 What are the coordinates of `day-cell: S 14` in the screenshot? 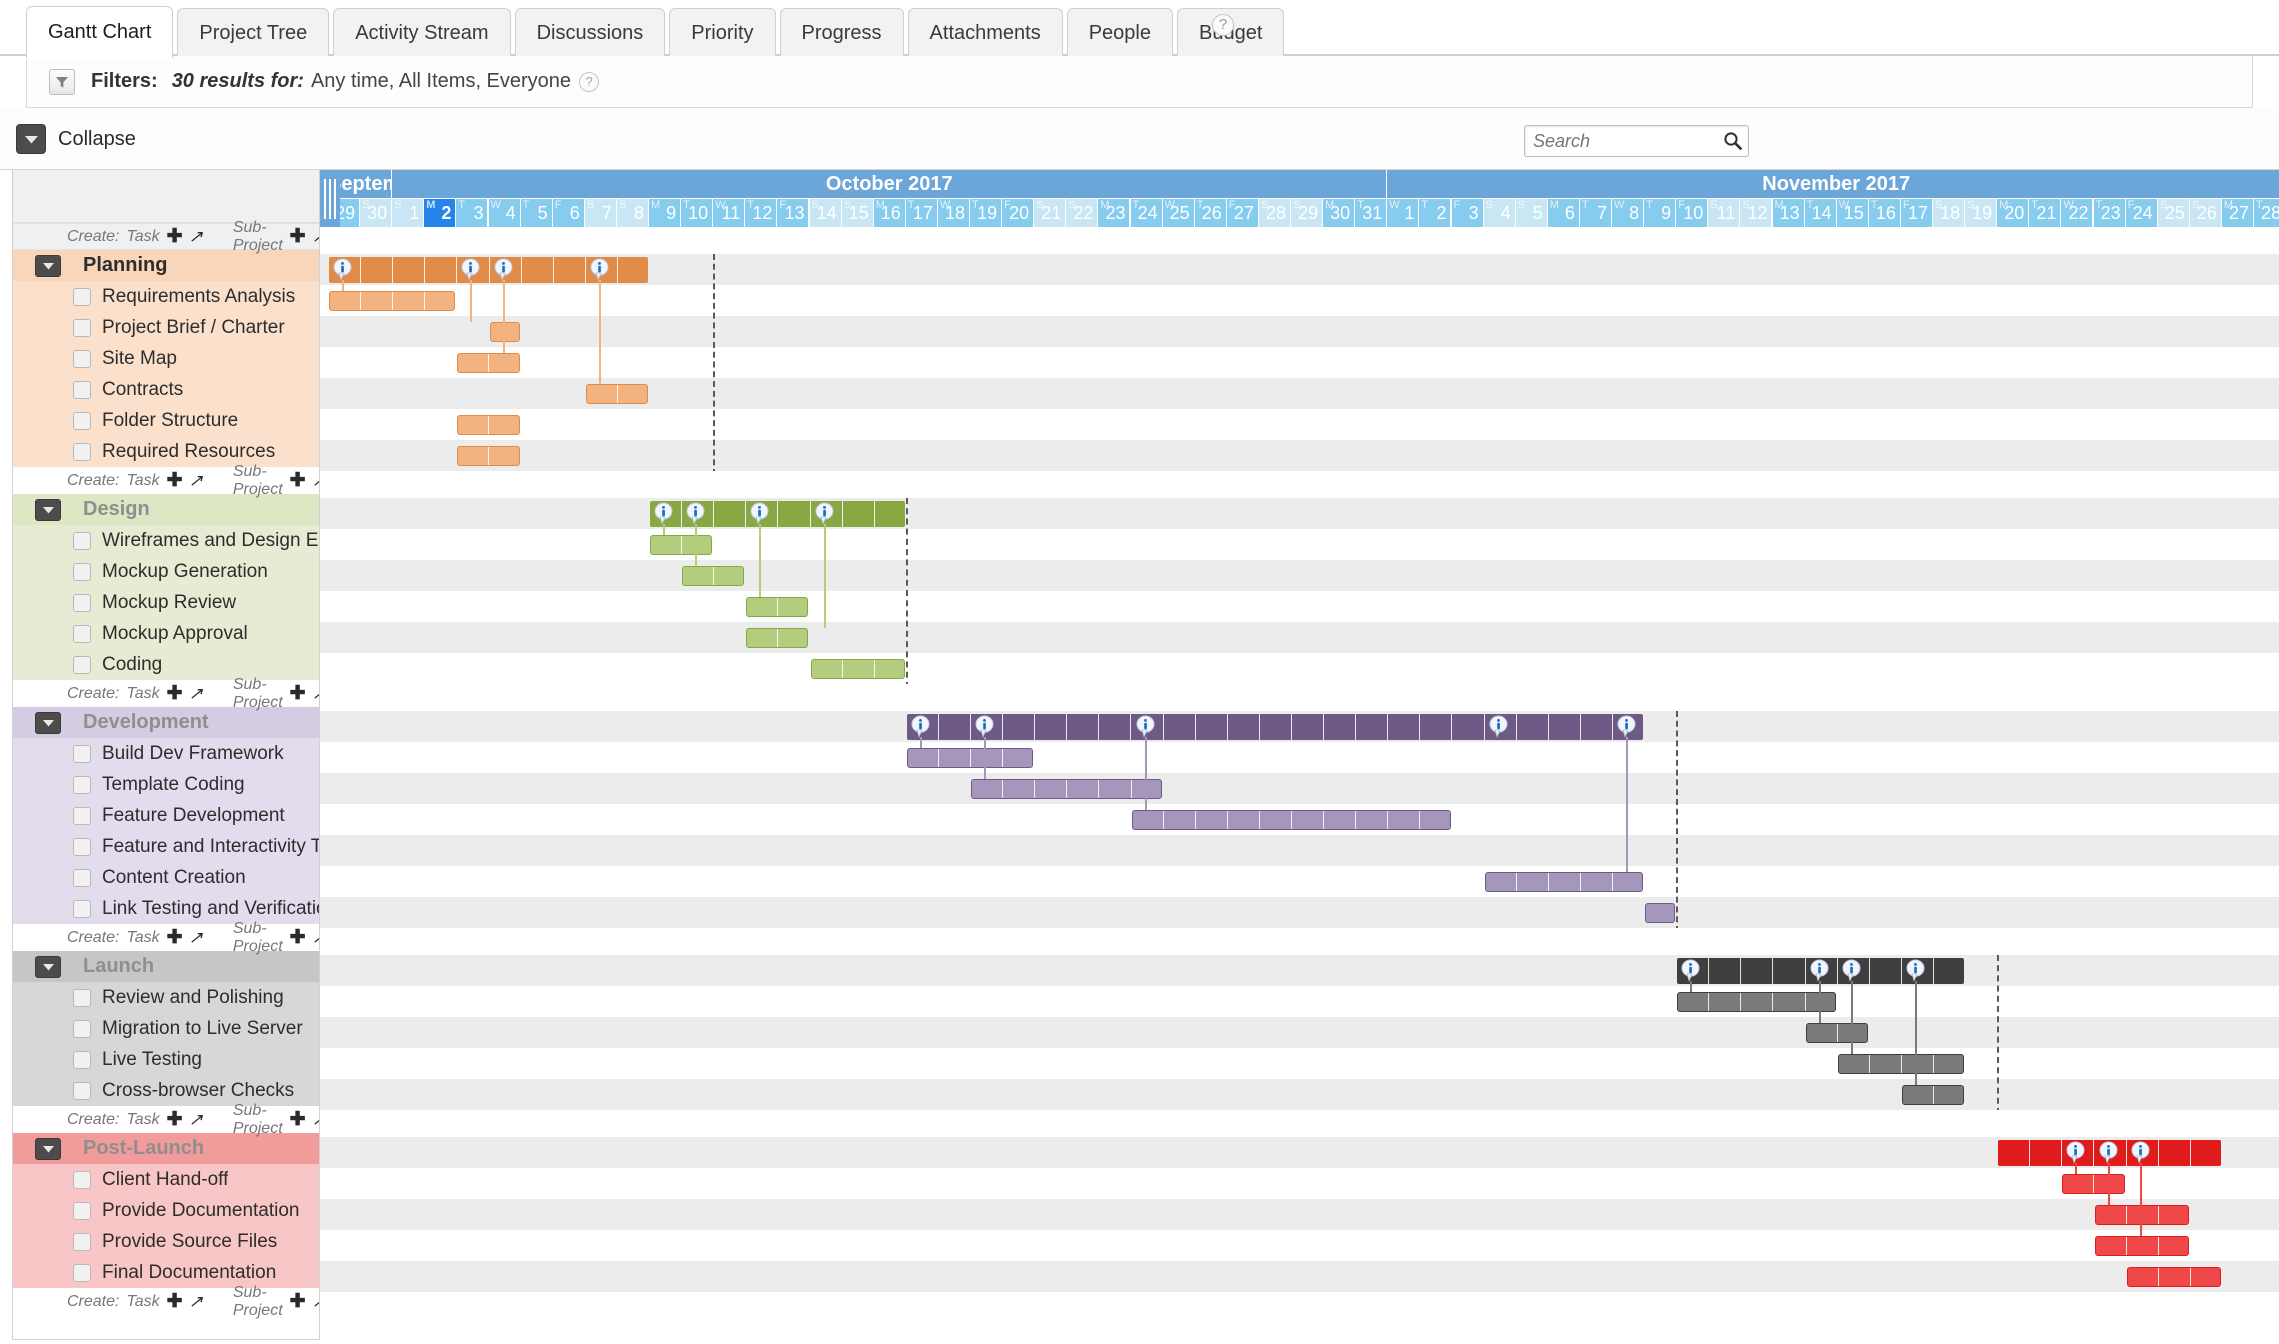 It's located at (825, 213).